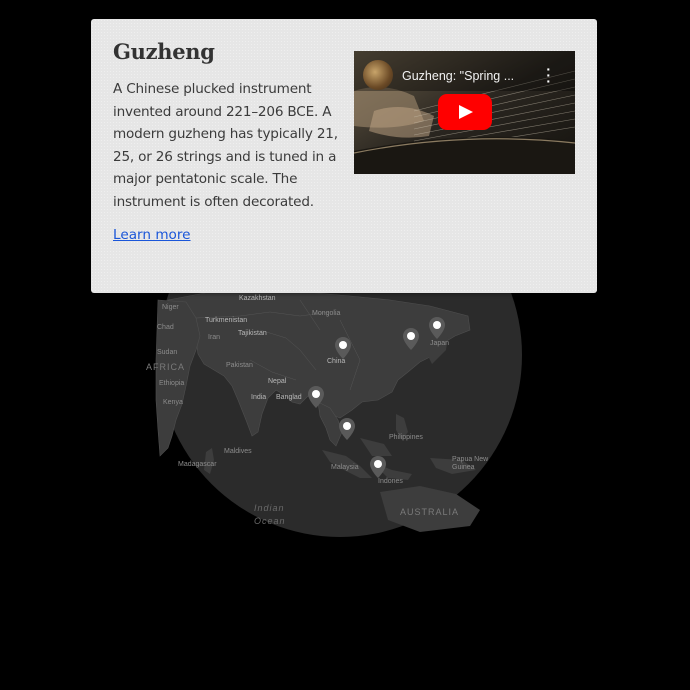 This screenshot has height=690, width=690. I want to click on video-embed: Guzheng: "Spring ... · · ·, so click(464, 112).